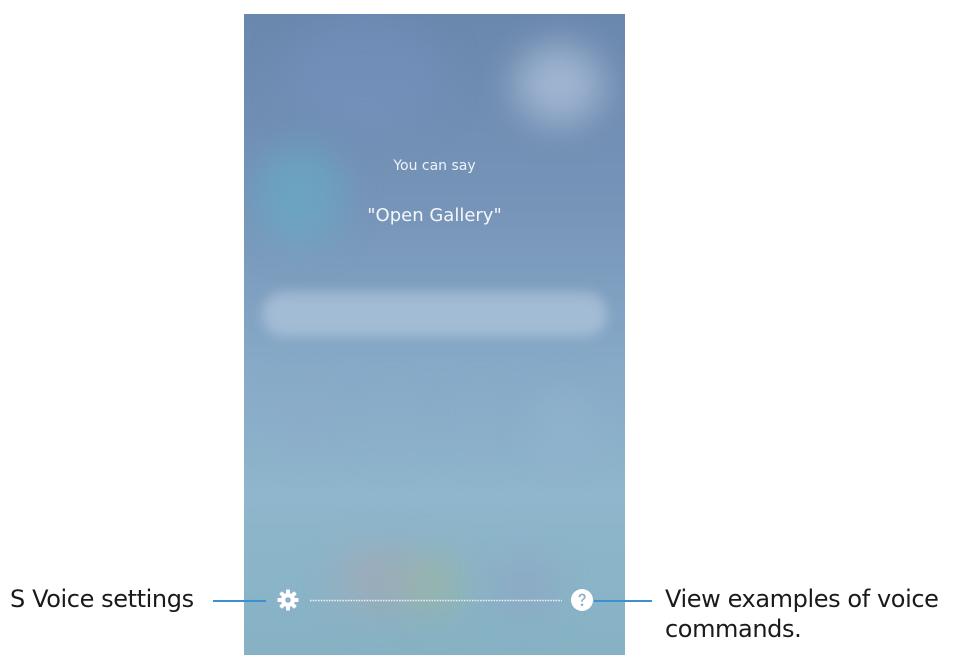  I want to click on hint-label: You can say, so click(434, 166).